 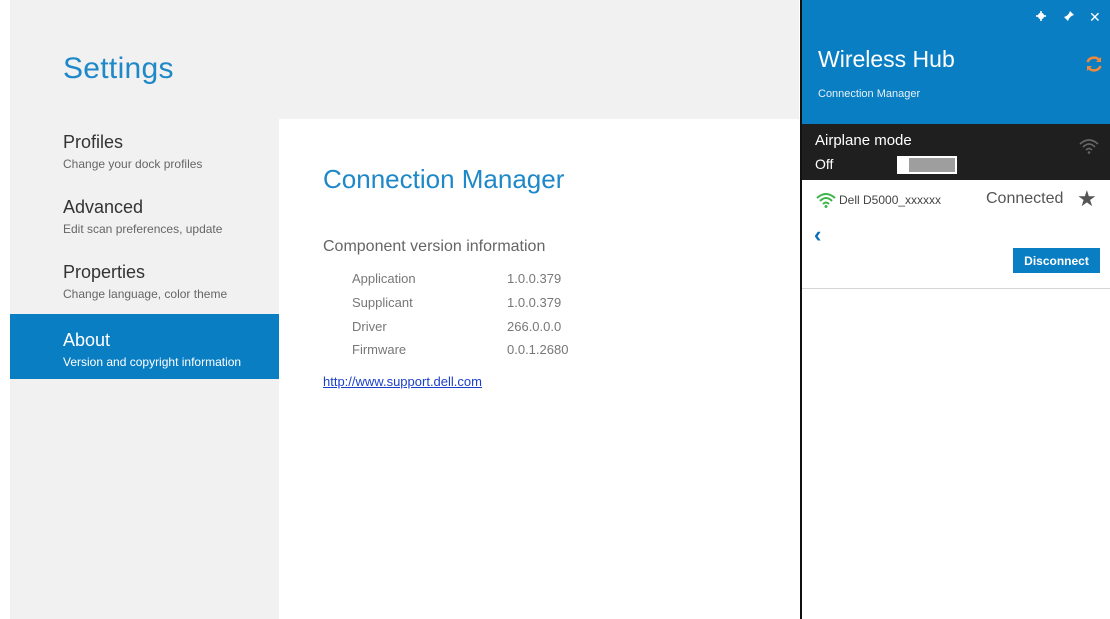 What do you see at coordinates (118, 68) in the screenshot?
I see `page-title: Settings` at bounding box center [118, 68].